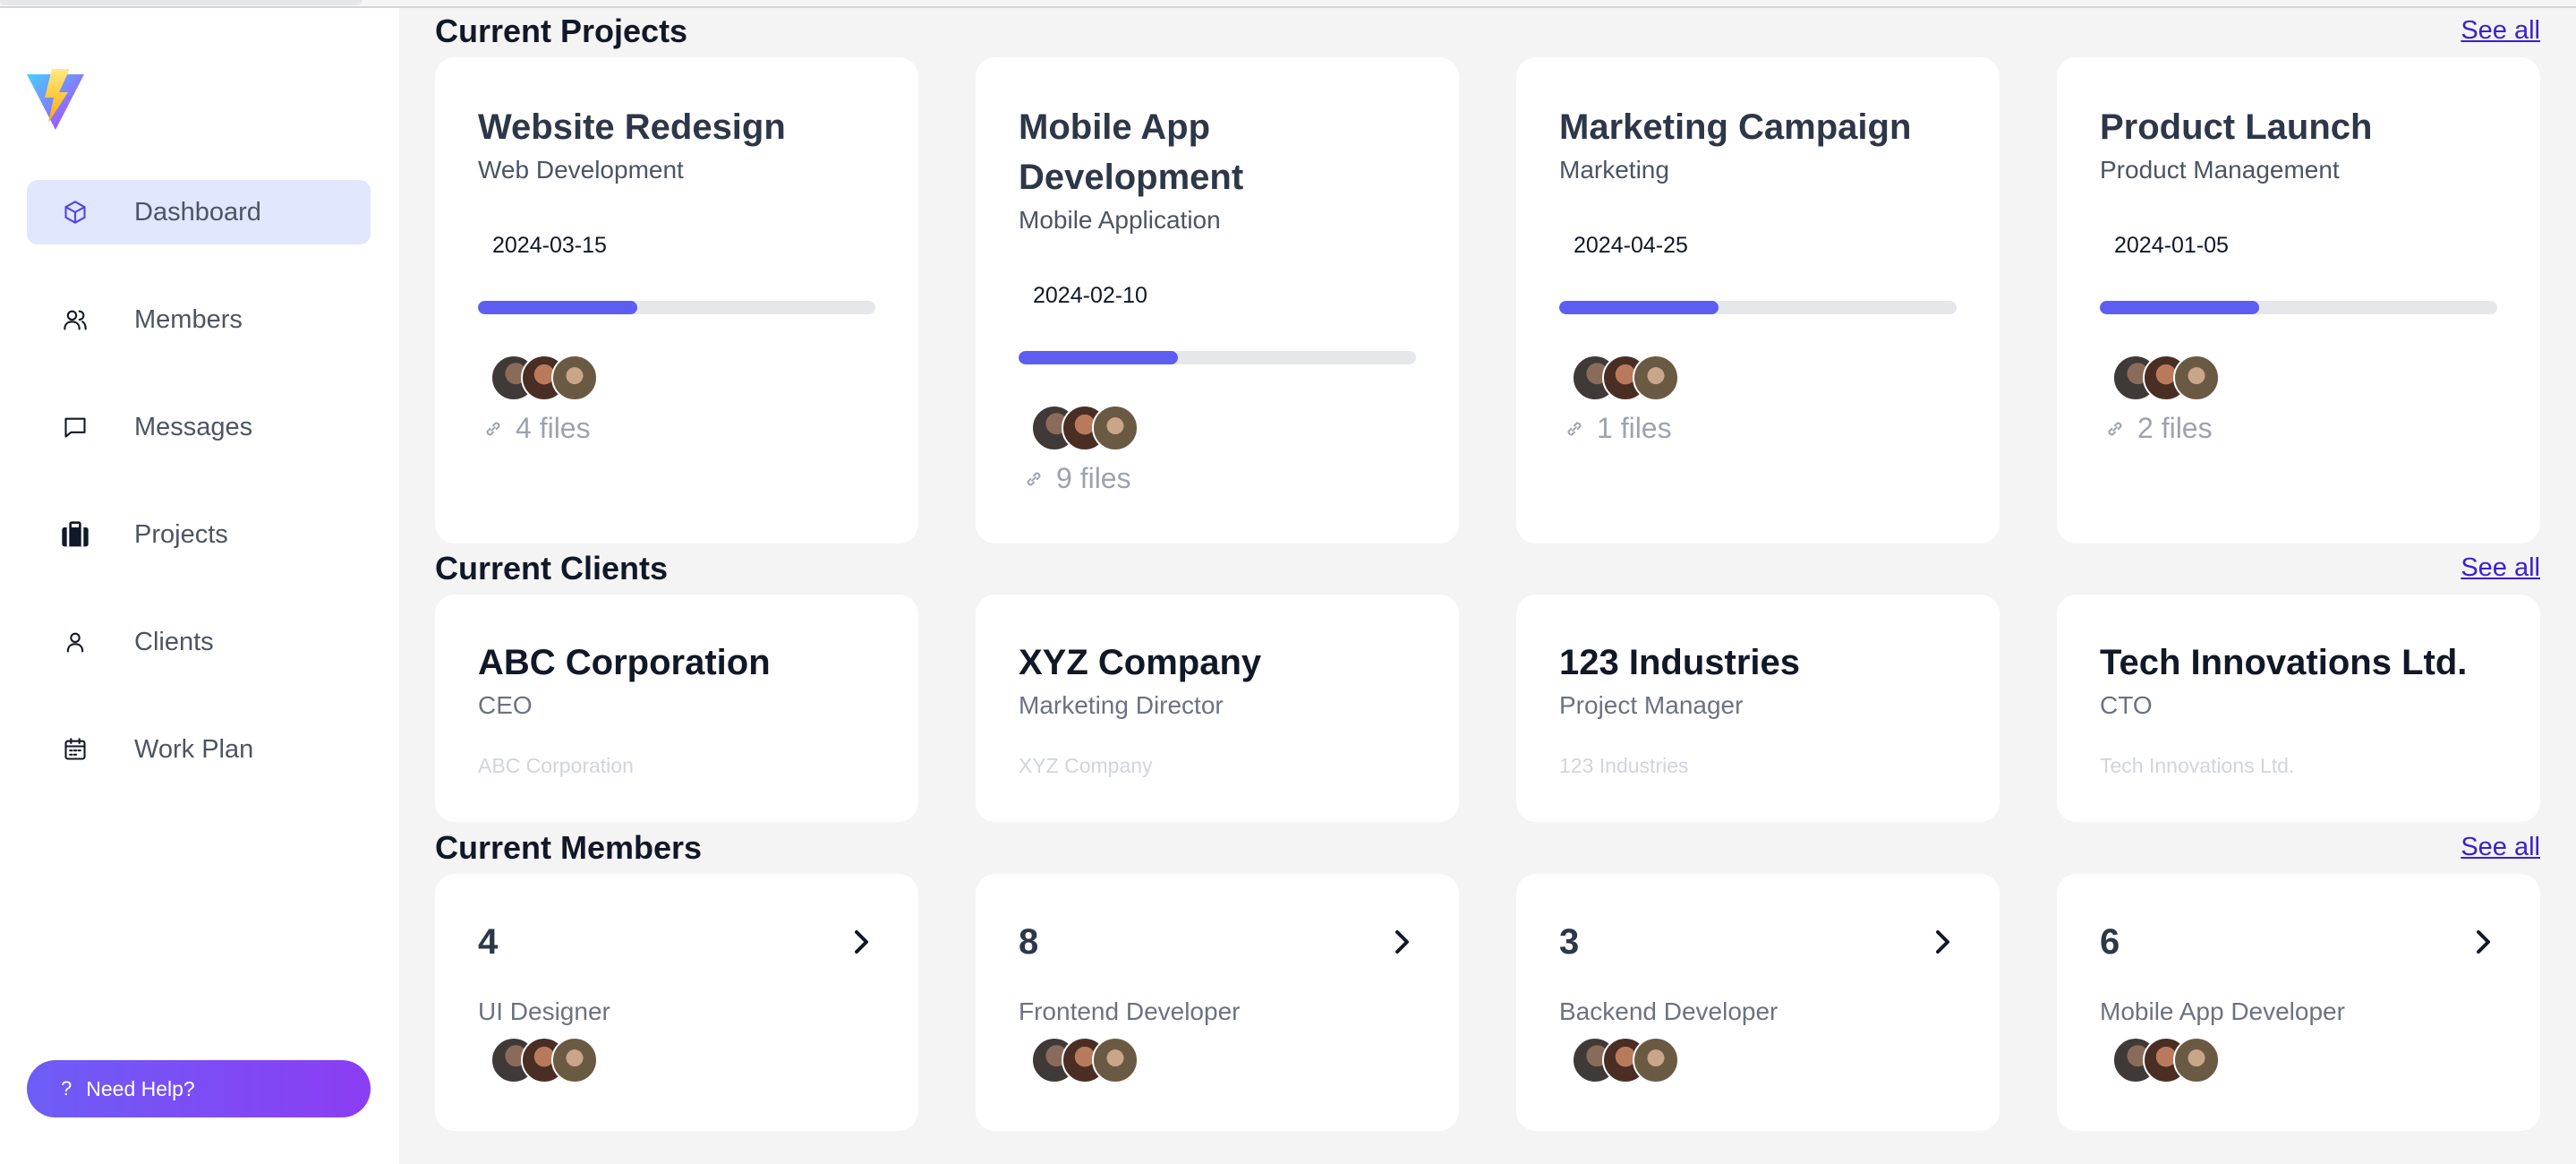 Image resolution: width=2576 pixels, height=1164 pixels. I want to click on project-title: Website Redesign, so click(632, 127).